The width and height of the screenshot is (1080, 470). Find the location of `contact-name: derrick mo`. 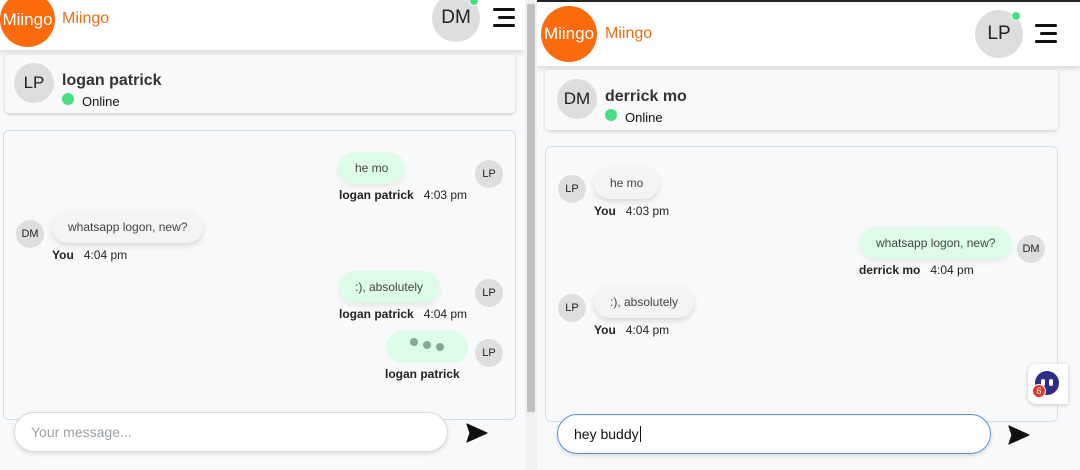

contact-name: derrick mo is located at coordinates (646, 96).